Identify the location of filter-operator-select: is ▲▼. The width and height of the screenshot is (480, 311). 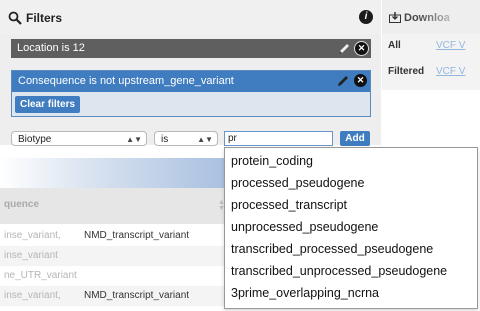
(186, 138).